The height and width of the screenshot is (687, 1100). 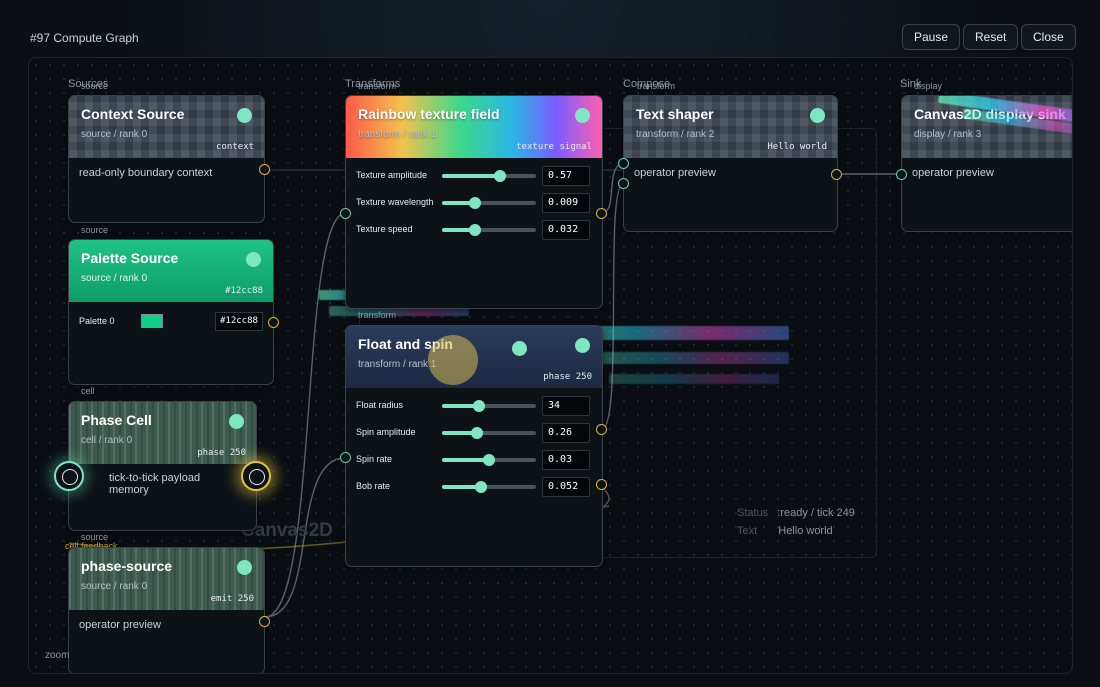 I want to click on status-line: Status :ready / tick 249, so click(x=796, y=513).